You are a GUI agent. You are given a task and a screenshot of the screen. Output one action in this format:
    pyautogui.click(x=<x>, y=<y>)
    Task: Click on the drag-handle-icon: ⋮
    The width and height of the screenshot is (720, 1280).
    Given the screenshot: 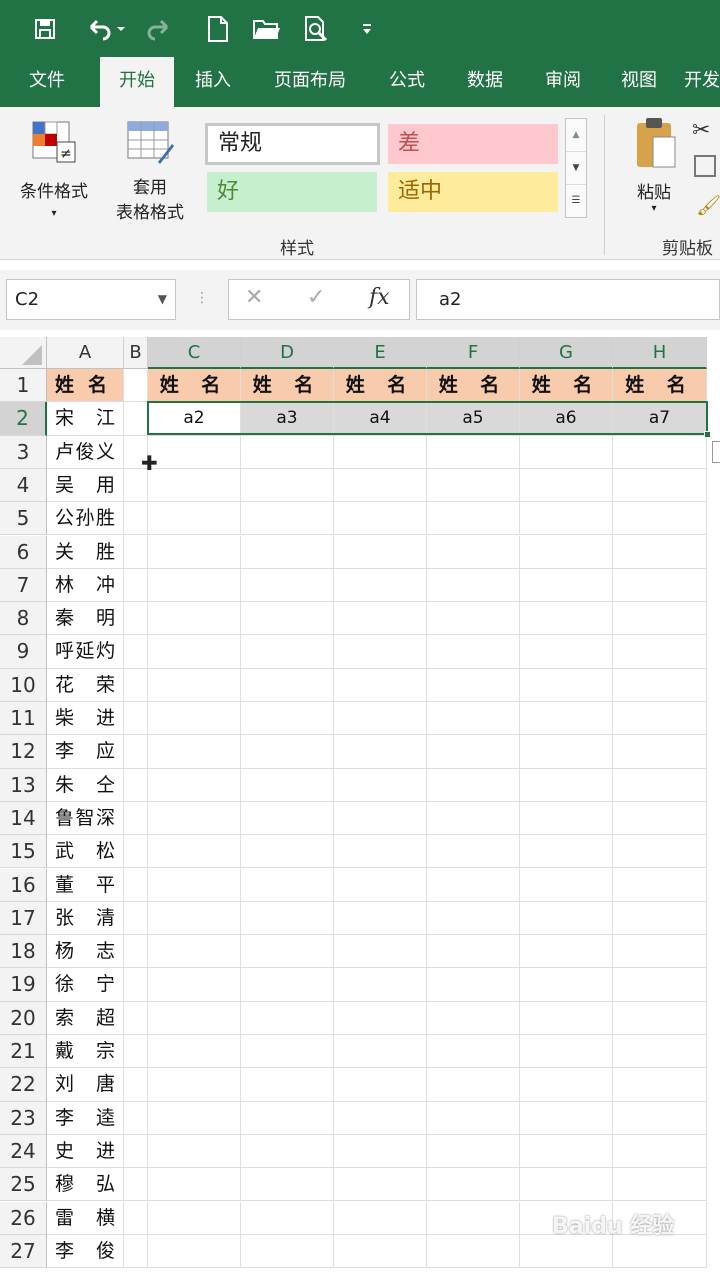 What is the action you would take?
    pyautogui.click(x=202, y=298)
    